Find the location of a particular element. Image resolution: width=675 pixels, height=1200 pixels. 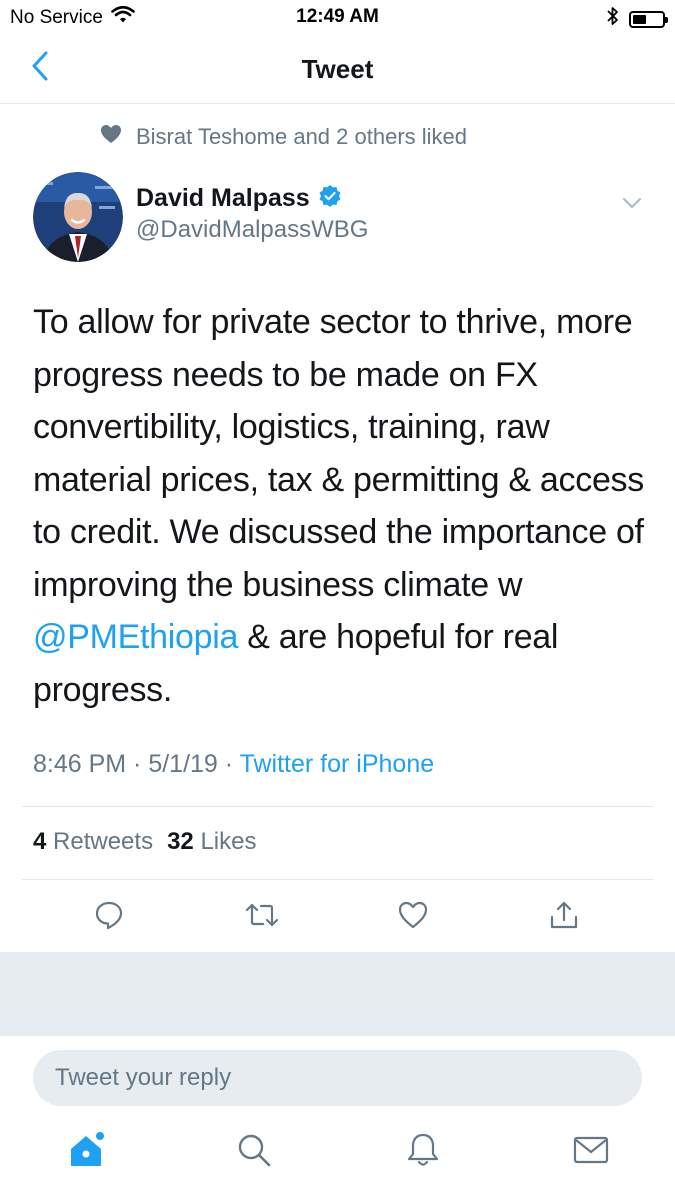

verified-badge-icon is located at coordinates (330, 198).